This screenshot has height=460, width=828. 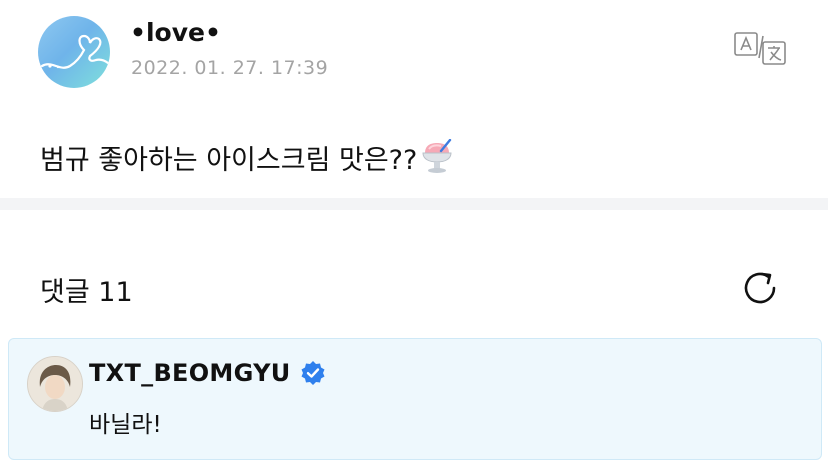 I want to click on person-photo-icon, so click(x=55, y=384).